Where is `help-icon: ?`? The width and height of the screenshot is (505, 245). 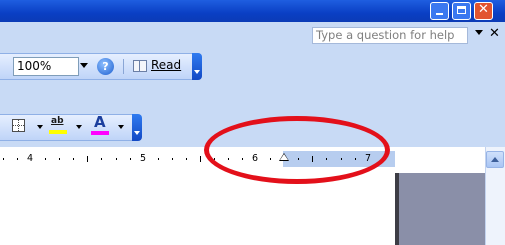 help-icon: ? is located at coordinates (105, 66).